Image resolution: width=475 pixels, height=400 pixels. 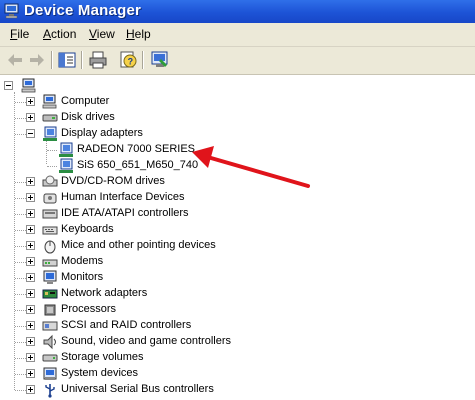 What do you see at coordinates (160, 60) in the screenshot?
I see `properties-icon` at bounding box center [160, 60].